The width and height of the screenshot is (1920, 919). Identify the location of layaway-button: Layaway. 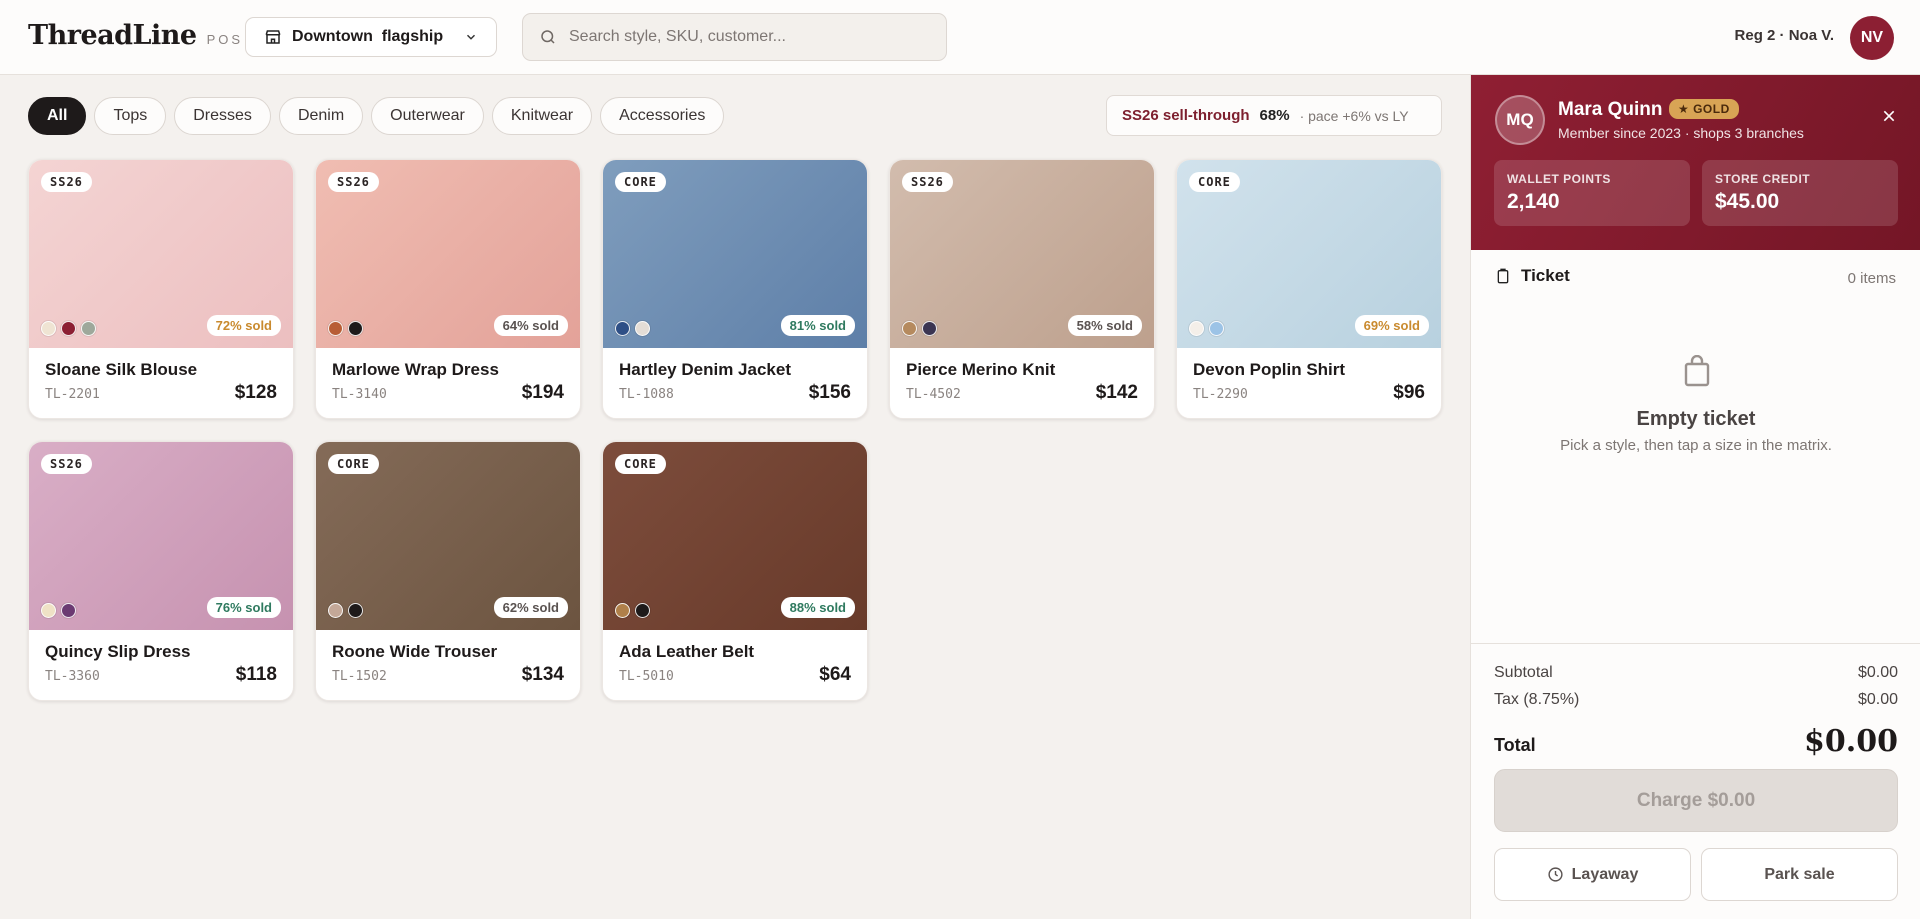
(1592, 874).